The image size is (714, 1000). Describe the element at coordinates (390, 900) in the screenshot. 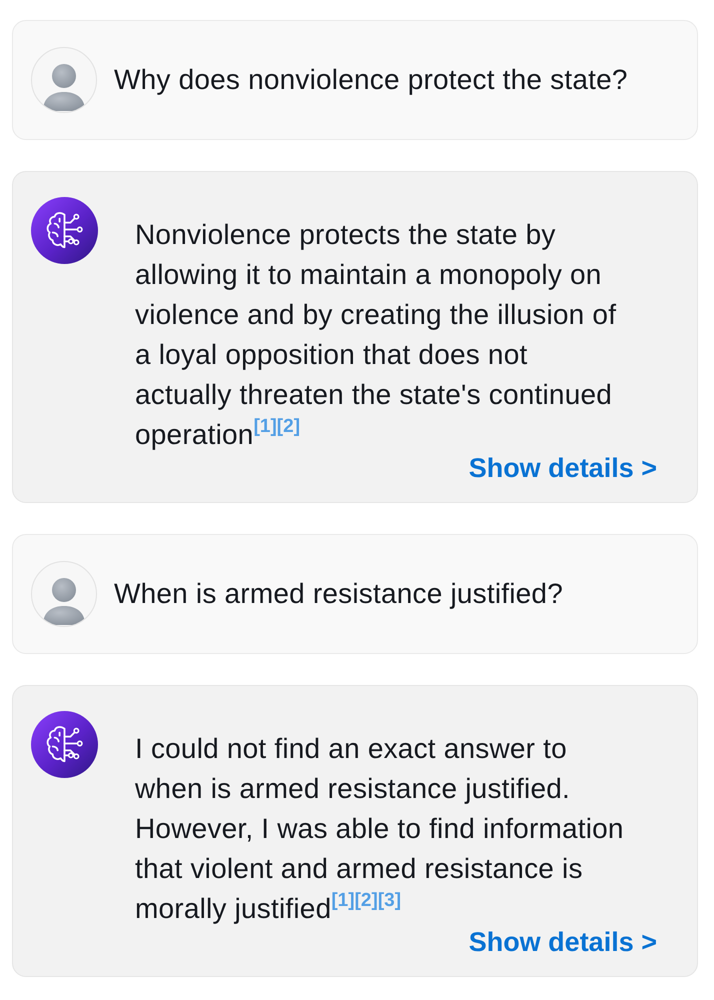

I see `citation-link: [3]` at that location.